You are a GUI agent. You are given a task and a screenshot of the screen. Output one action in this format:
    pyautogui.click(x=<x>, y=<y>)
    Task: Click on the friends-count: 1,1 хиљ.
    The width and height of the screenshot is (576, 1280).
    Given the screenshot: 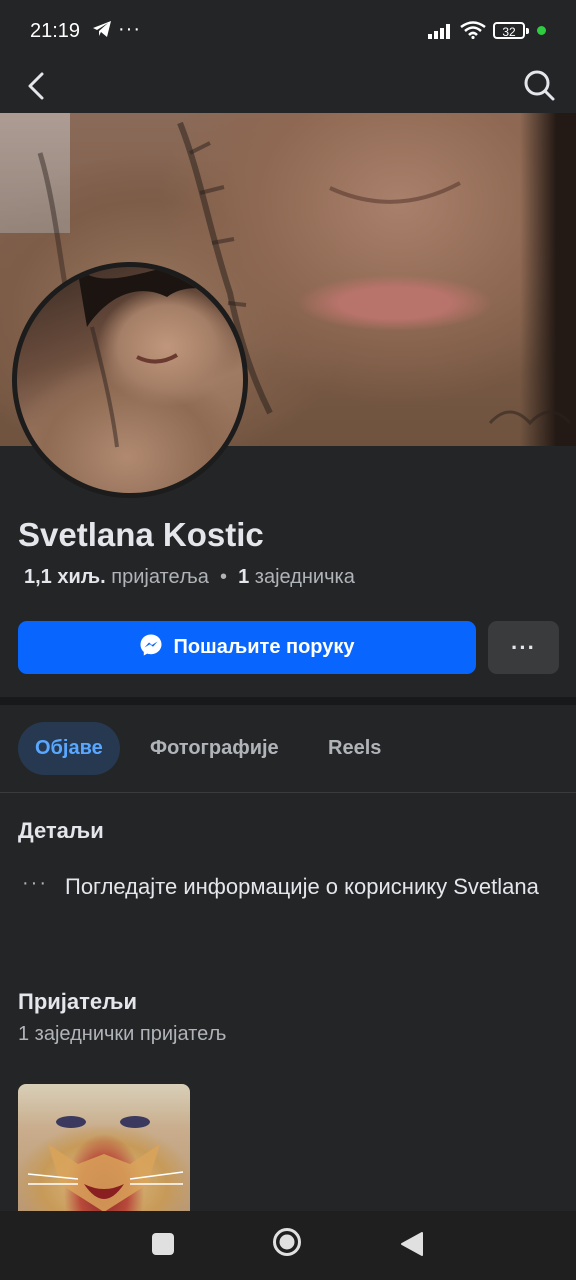 What is the action you would take?
    pyautogui.click(x=65, y=577)
    